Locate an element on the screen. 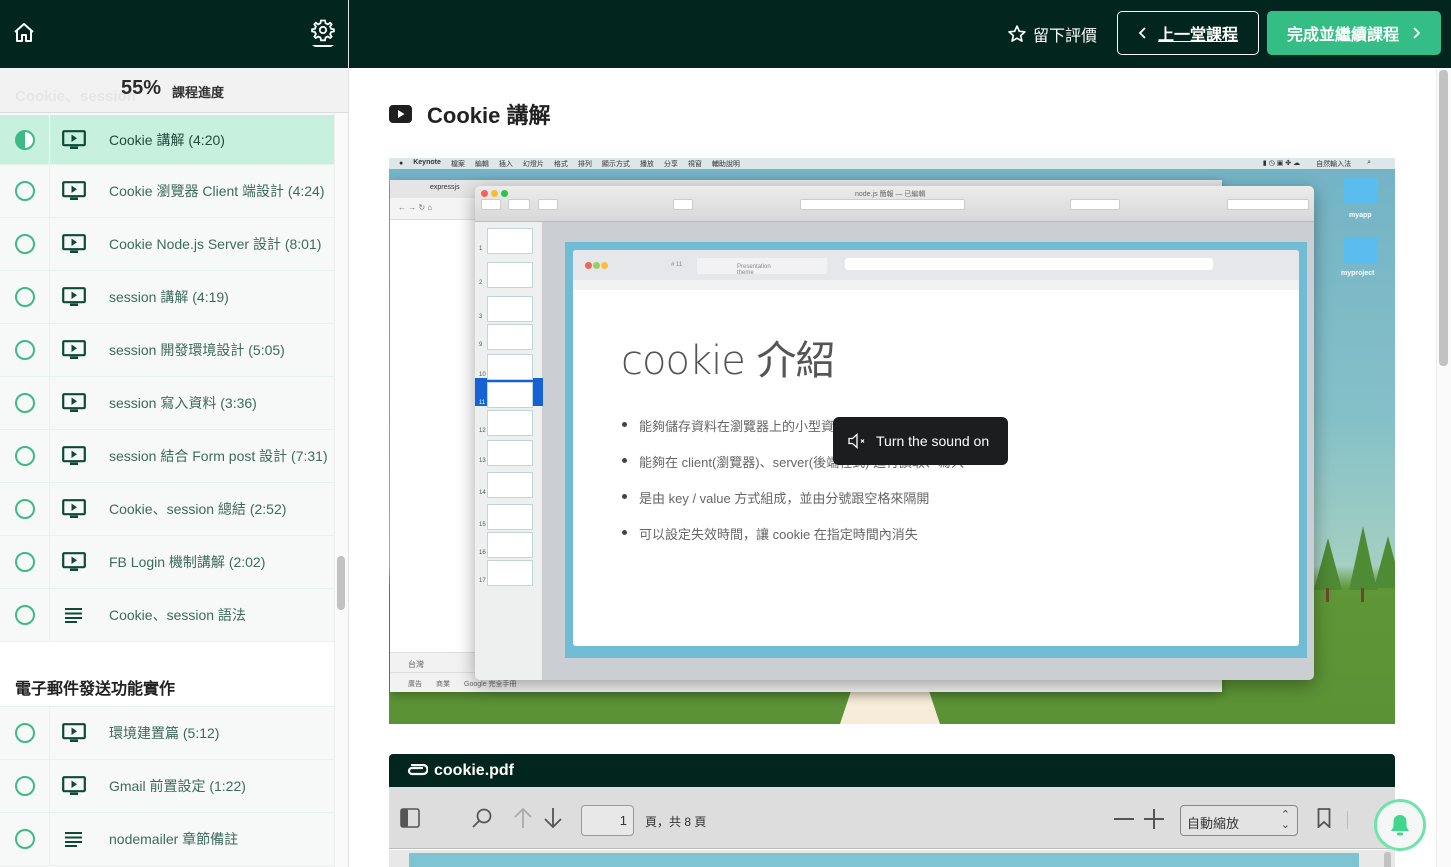  sidebar-scrollbar-thumb is located at coordinates (341, 583).